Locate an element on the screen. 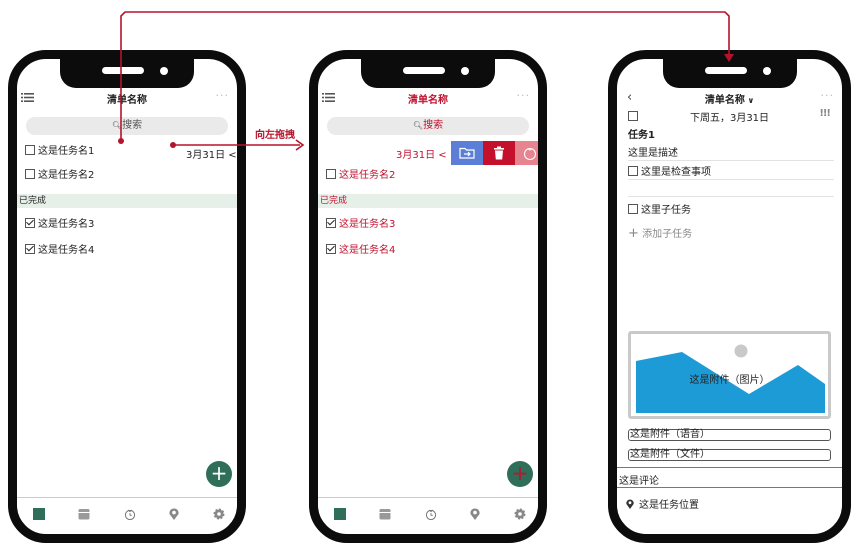 Image resolution: width=861 pixels, height=553 pixels. task-title: 任务1 is located at coordinates (641, 133).